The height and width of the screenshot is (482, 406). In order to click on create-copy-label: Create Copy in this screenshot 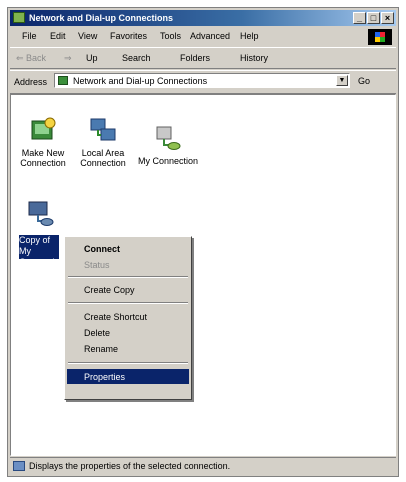, I will do `click(109, 290)`.